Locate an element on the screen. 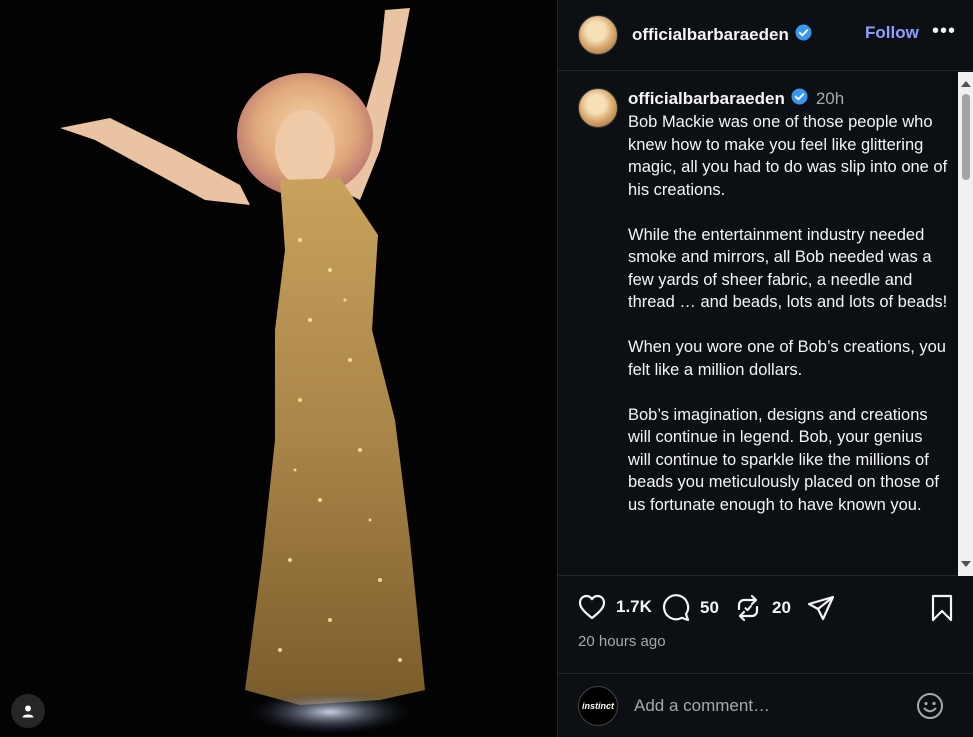 The width and height of the screenshot is (973, 737). action-bar: 1.7K 50 20 is located at coordinates (765, 608).